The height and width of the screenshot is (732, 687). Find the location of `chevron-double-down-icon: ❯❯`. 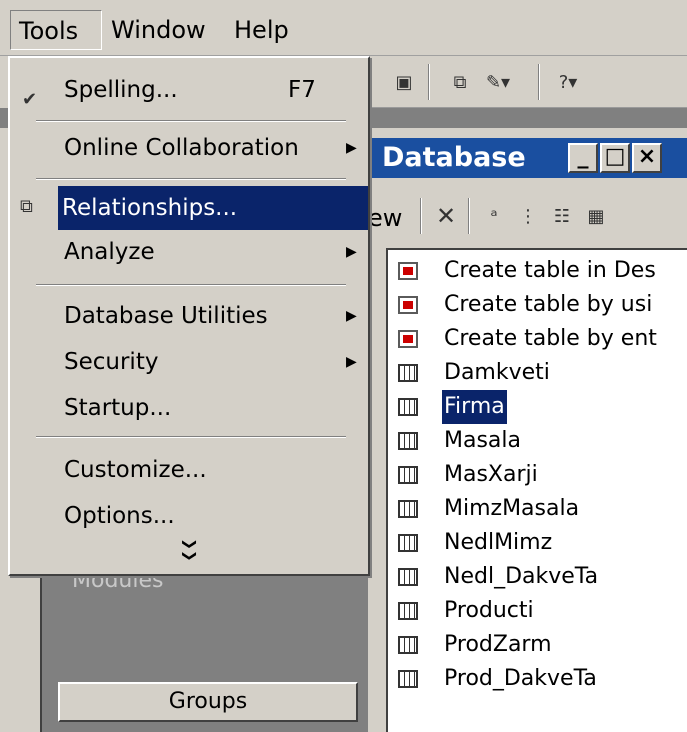

chevron-double-down-icon: ❯❯ is located at coordinates (190, 549).